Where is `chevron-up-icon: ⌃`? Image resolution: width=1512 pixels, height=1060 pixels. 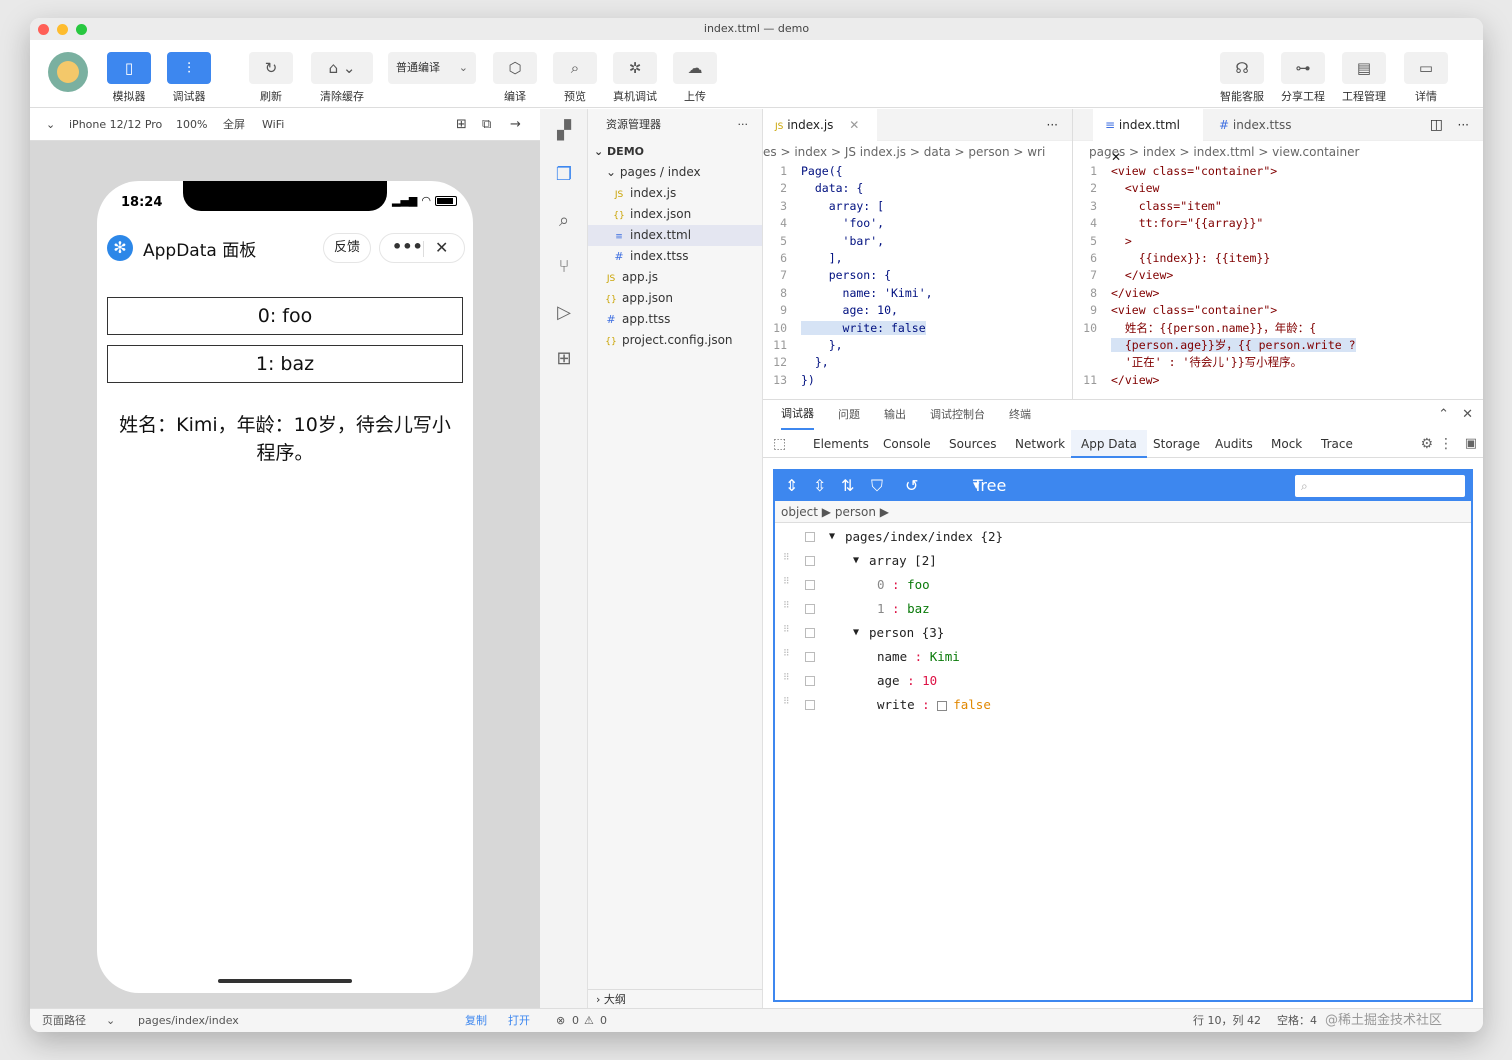
chevron-up-icon: ⌃ is located at coordinates (1443, 415).